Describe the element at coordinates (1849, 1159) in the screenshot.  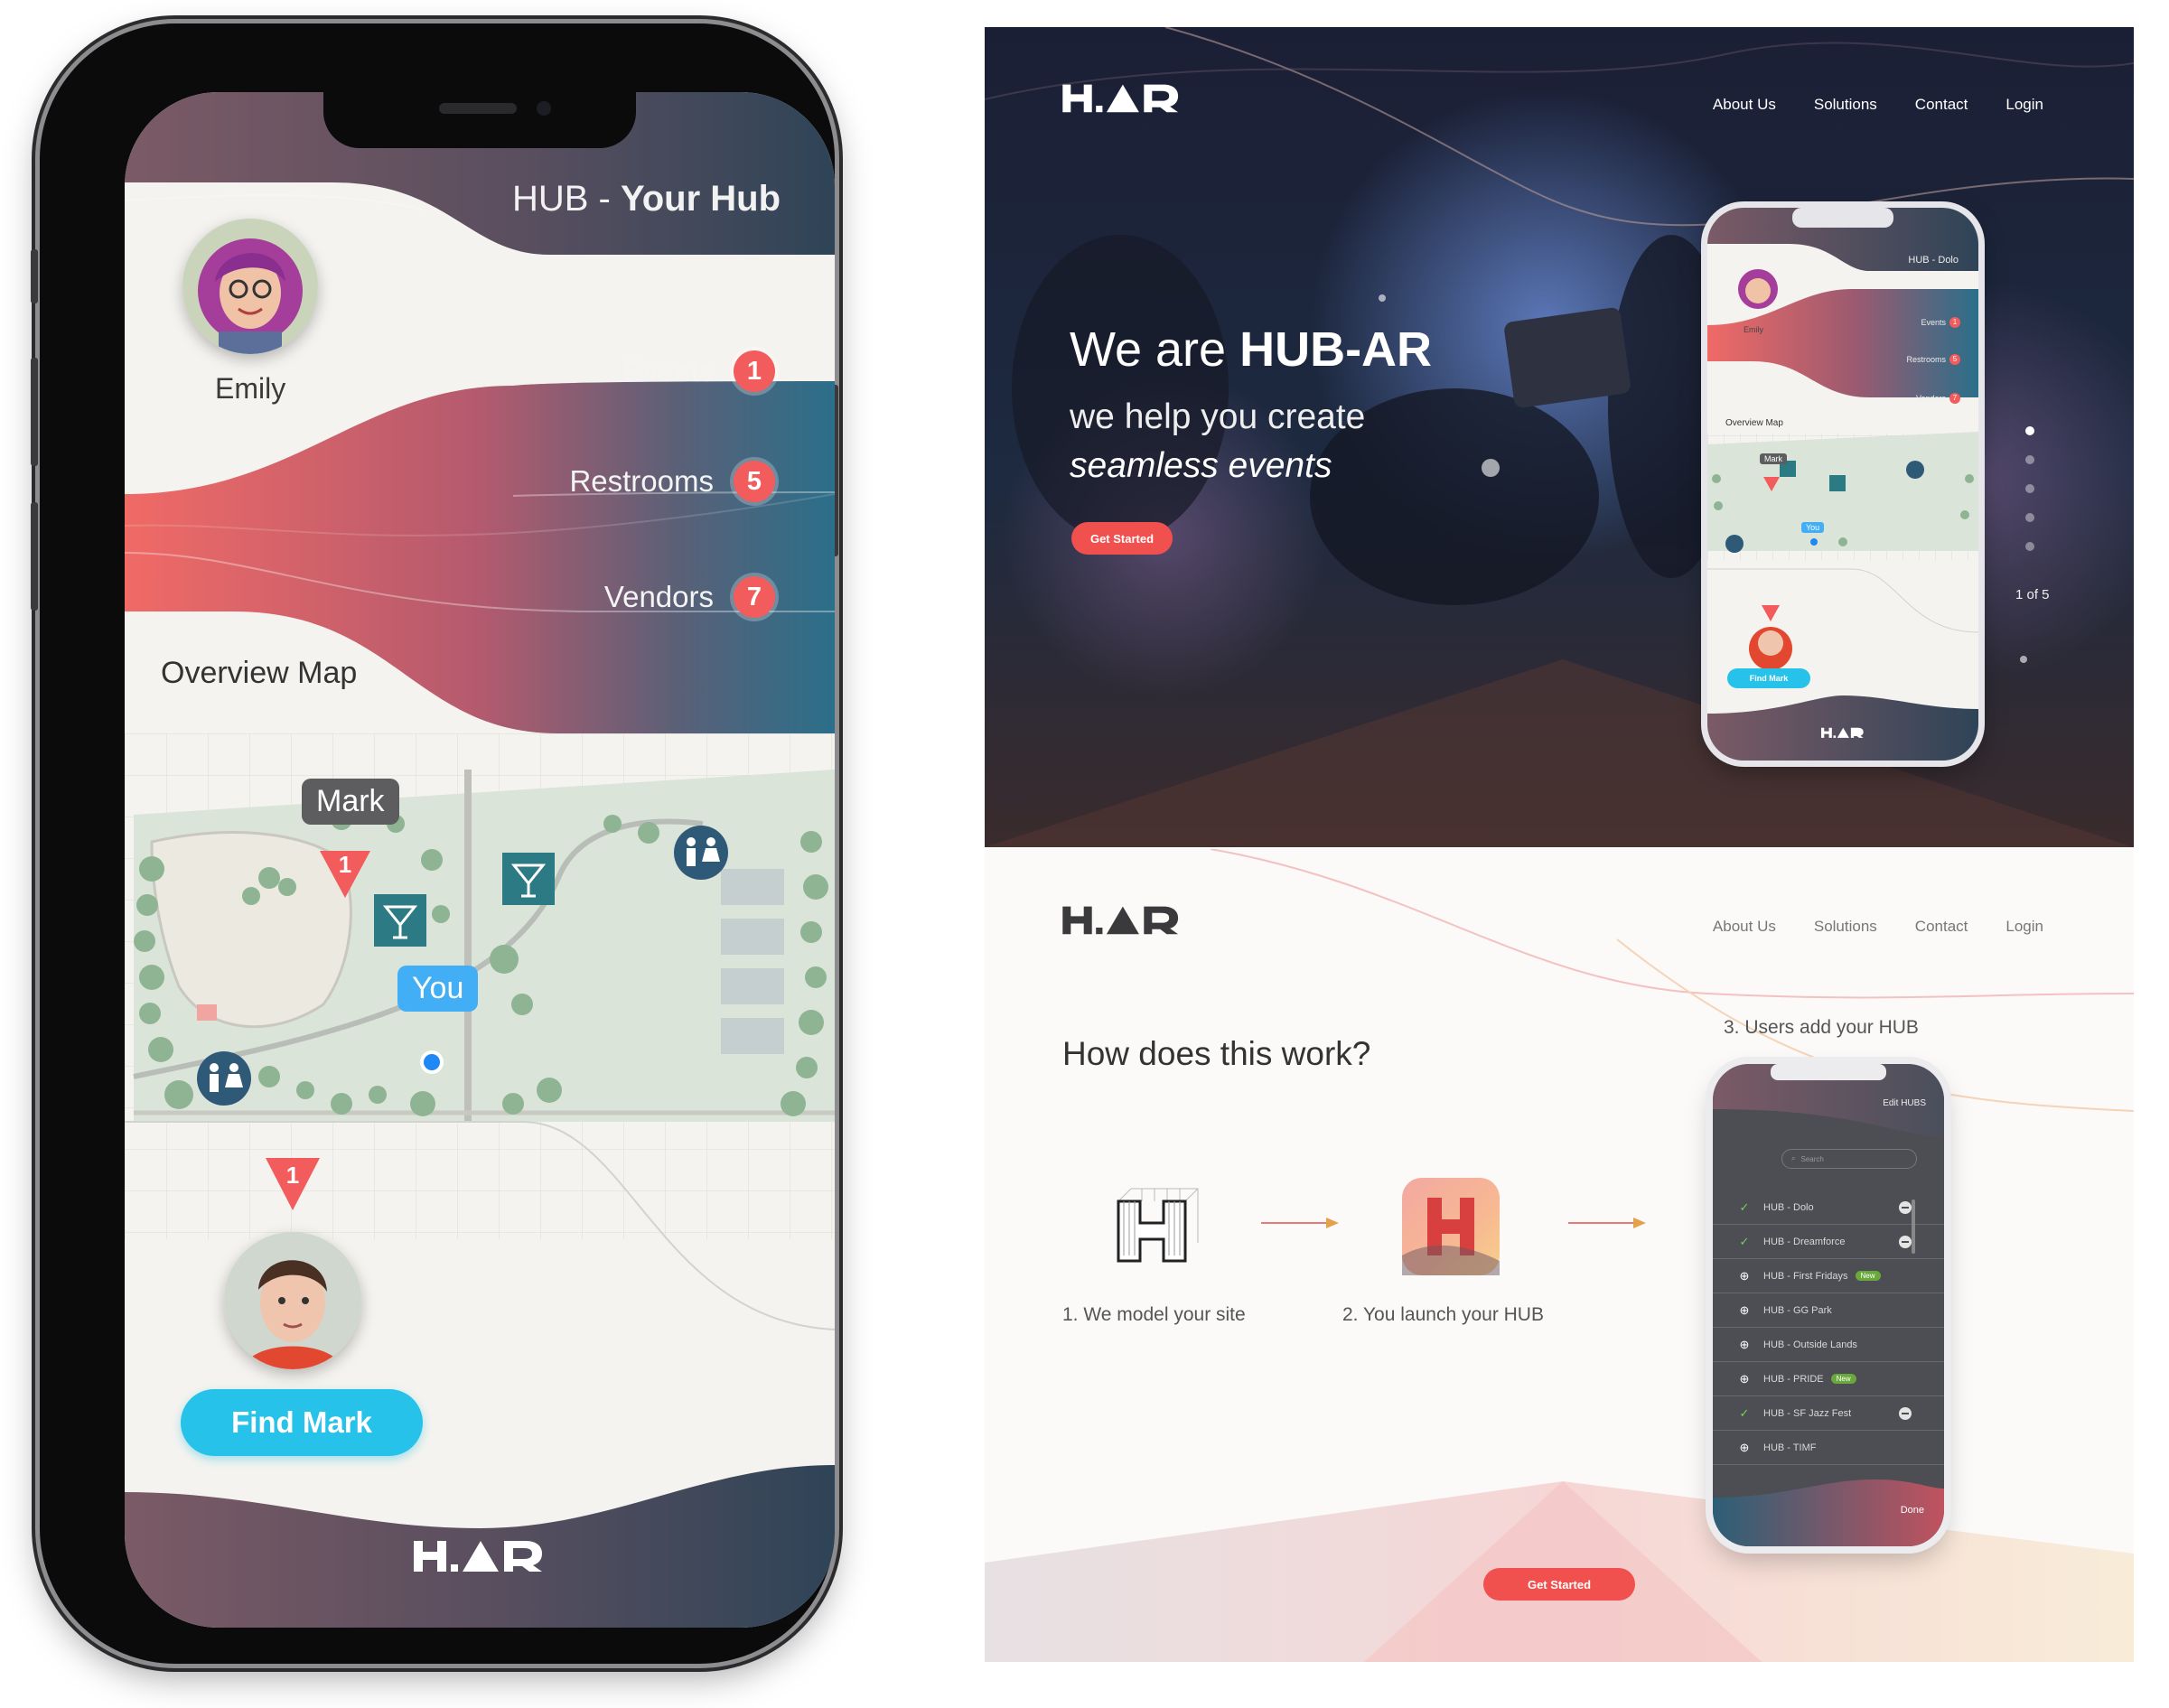
I see `hub-search-input: ⌕ Search` at that location.